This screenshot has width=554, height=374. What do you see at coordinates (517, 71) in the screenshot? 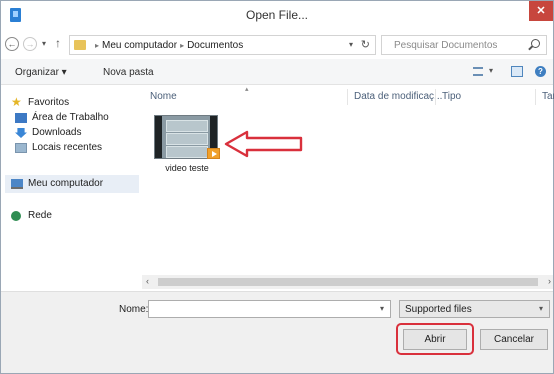
I see `preview-pane-icon` at bounding box center [517, 71].